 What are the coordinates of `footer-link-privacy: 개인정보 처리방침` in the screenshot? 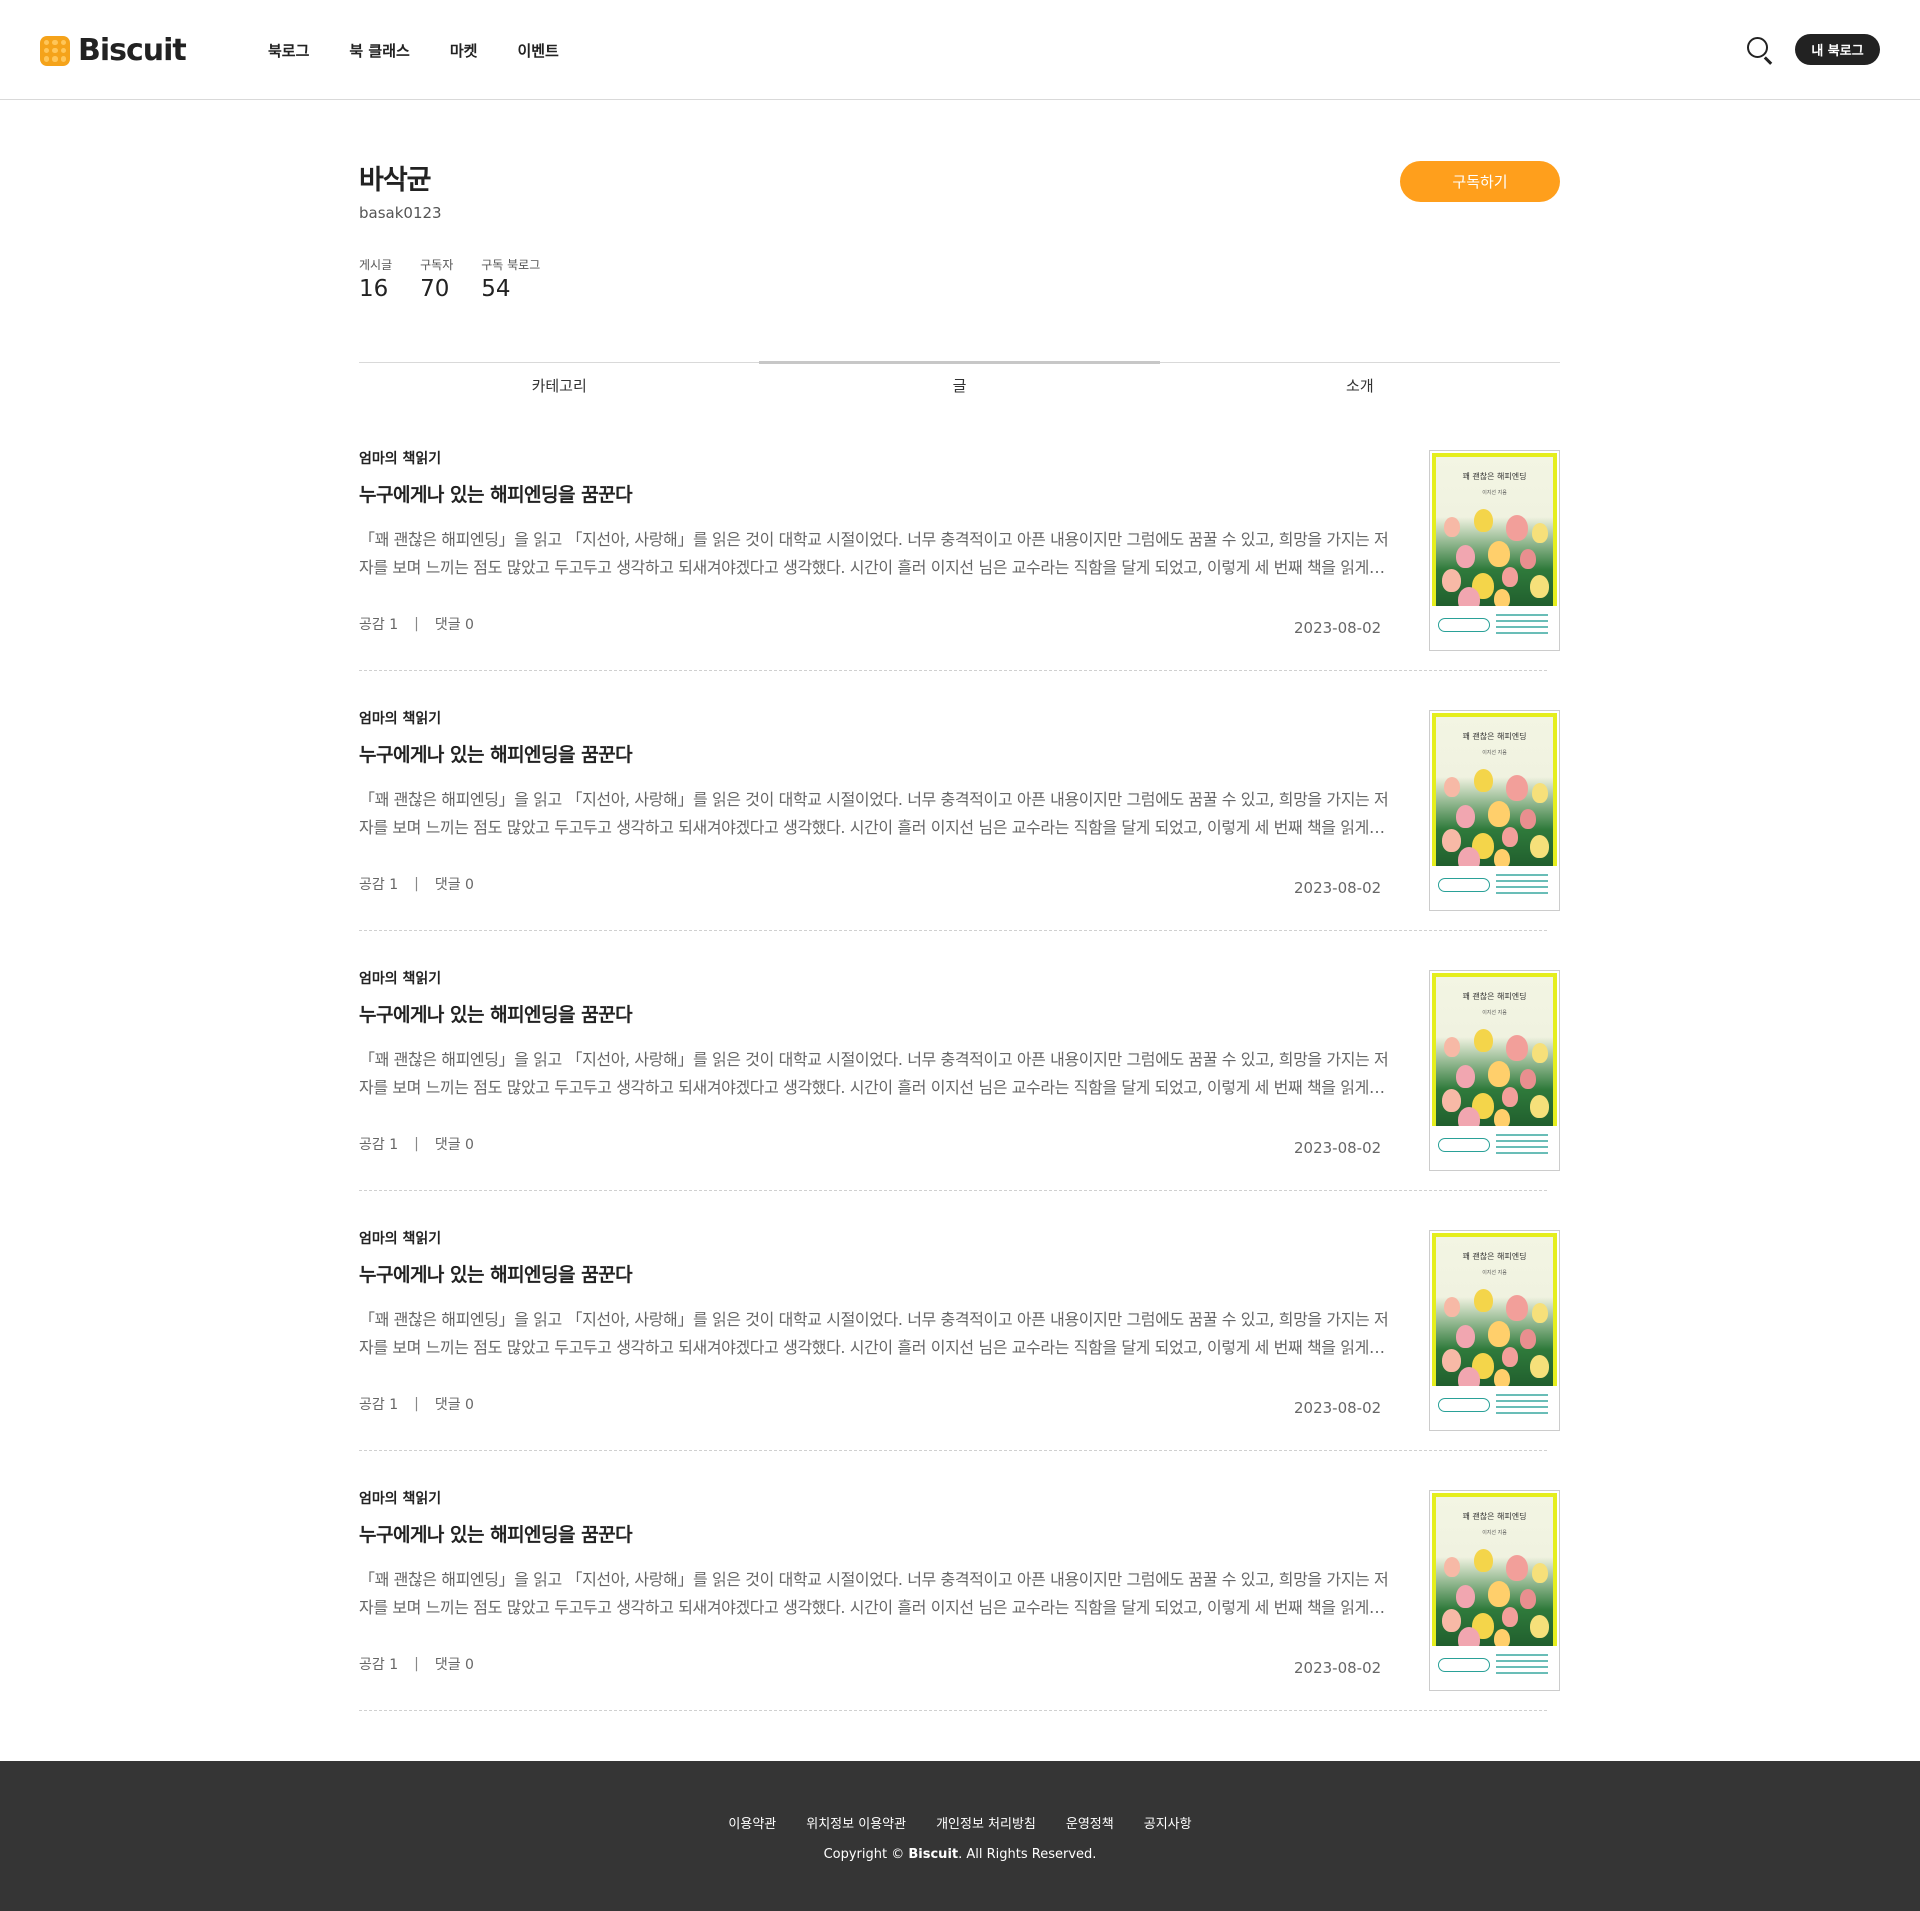 It's located at (986, 1822).